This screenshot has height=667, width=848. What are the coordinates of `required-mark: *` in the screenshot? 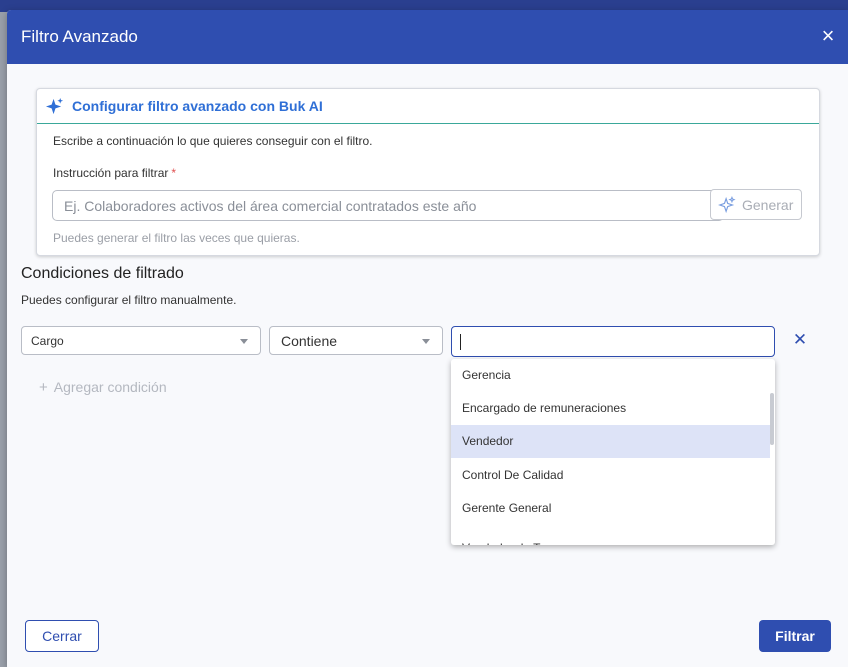 It's located at (174, 173).